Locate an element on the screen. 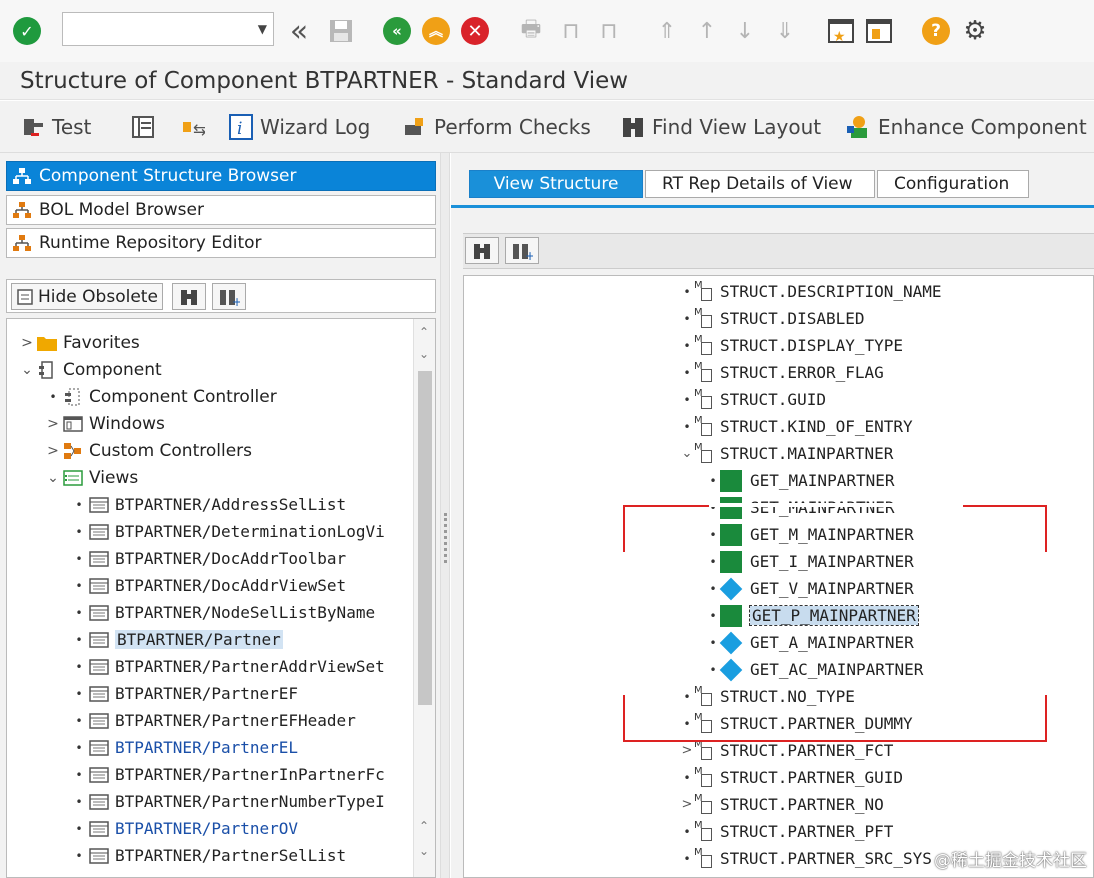 Image resolution: width=1094 pixels, height=878 pixels. tree-view-item: • BTPARTNER/DocAddrViewSet is located at coordinates (208, 585).